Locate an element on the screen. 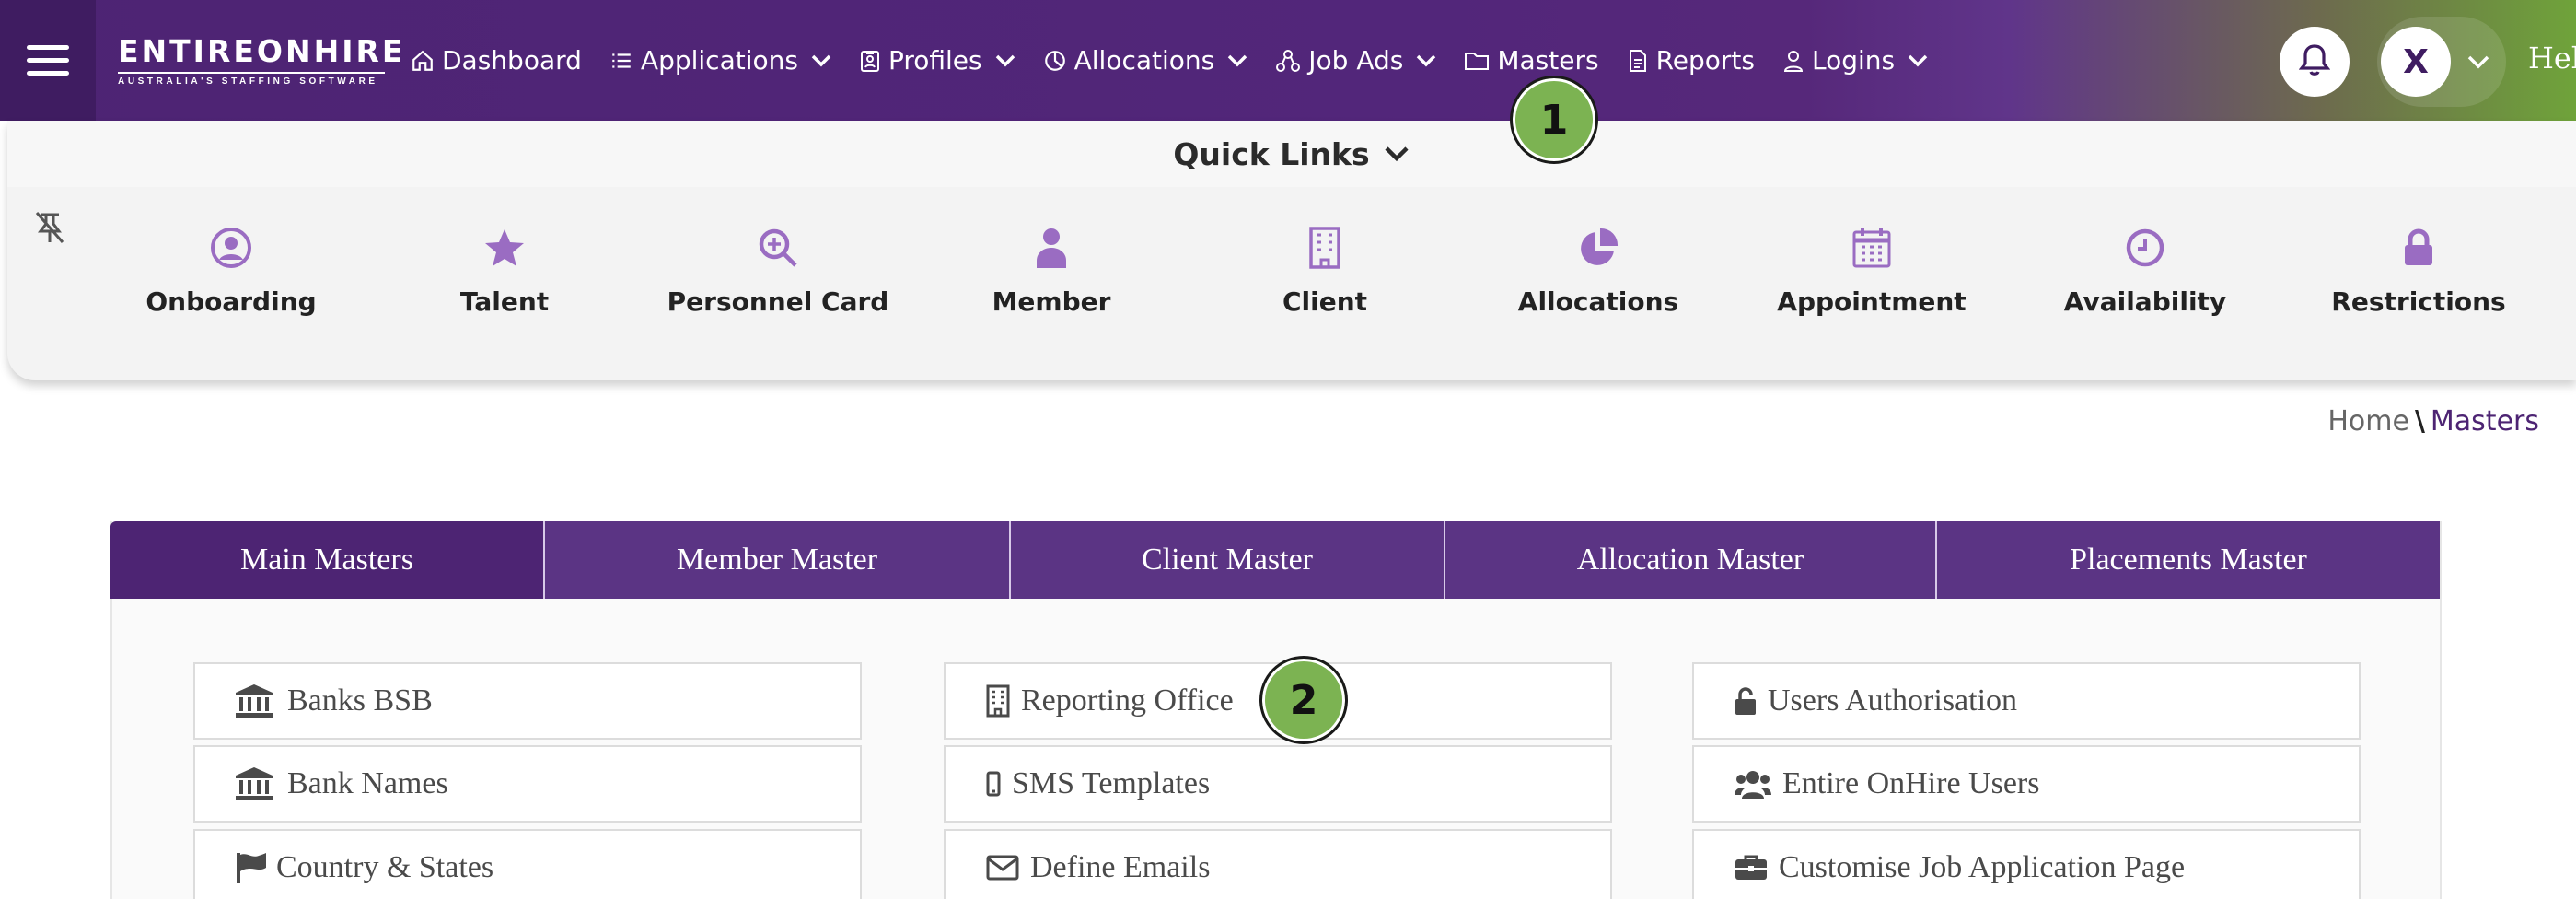  star-icon is located at coordinates (504, 248).